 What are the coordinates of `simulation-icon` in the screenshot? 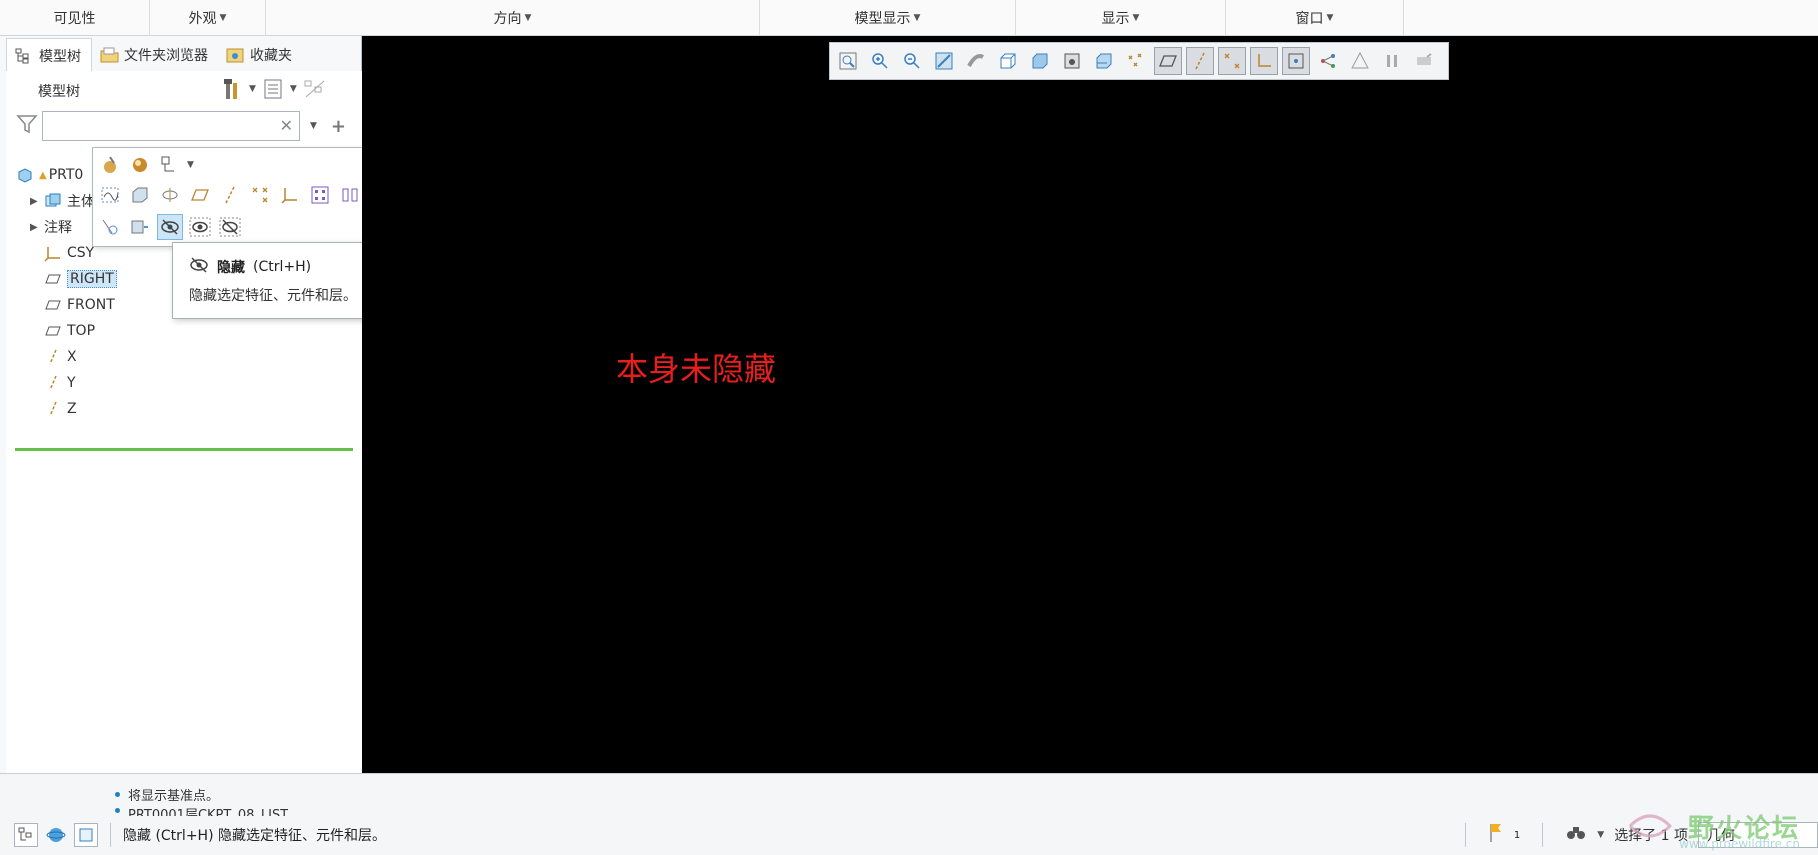 It's located at (1360, 61).